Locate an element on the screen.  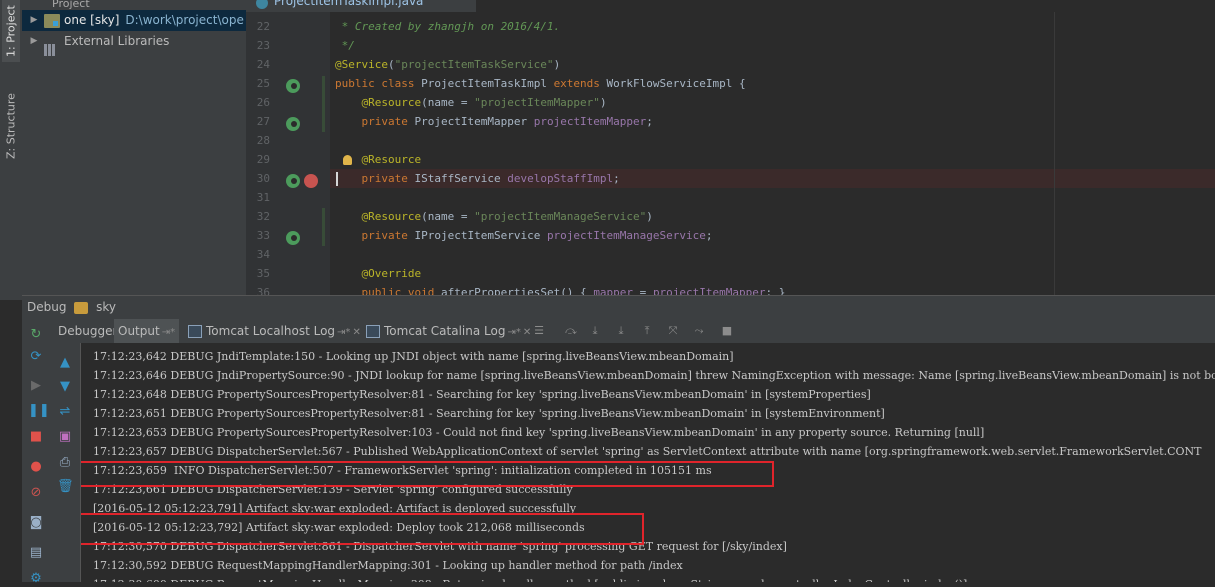
code-line: 24 @Service("projectItemTaskService") is located at coordinates (730, 64).